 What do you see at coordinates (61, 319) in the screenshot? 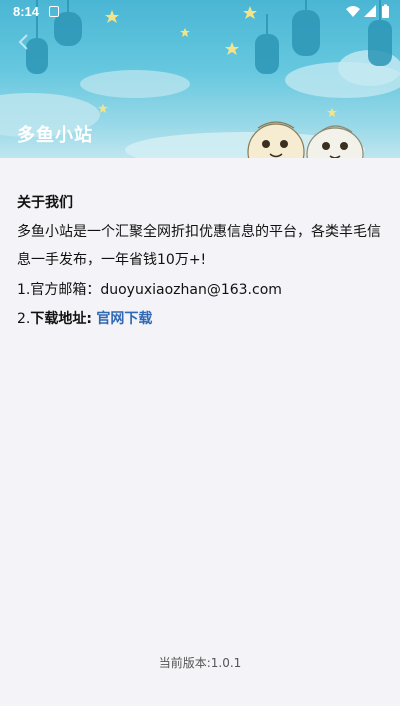
I see `download-label: 下载地址:` at bounding box center [61, 319].